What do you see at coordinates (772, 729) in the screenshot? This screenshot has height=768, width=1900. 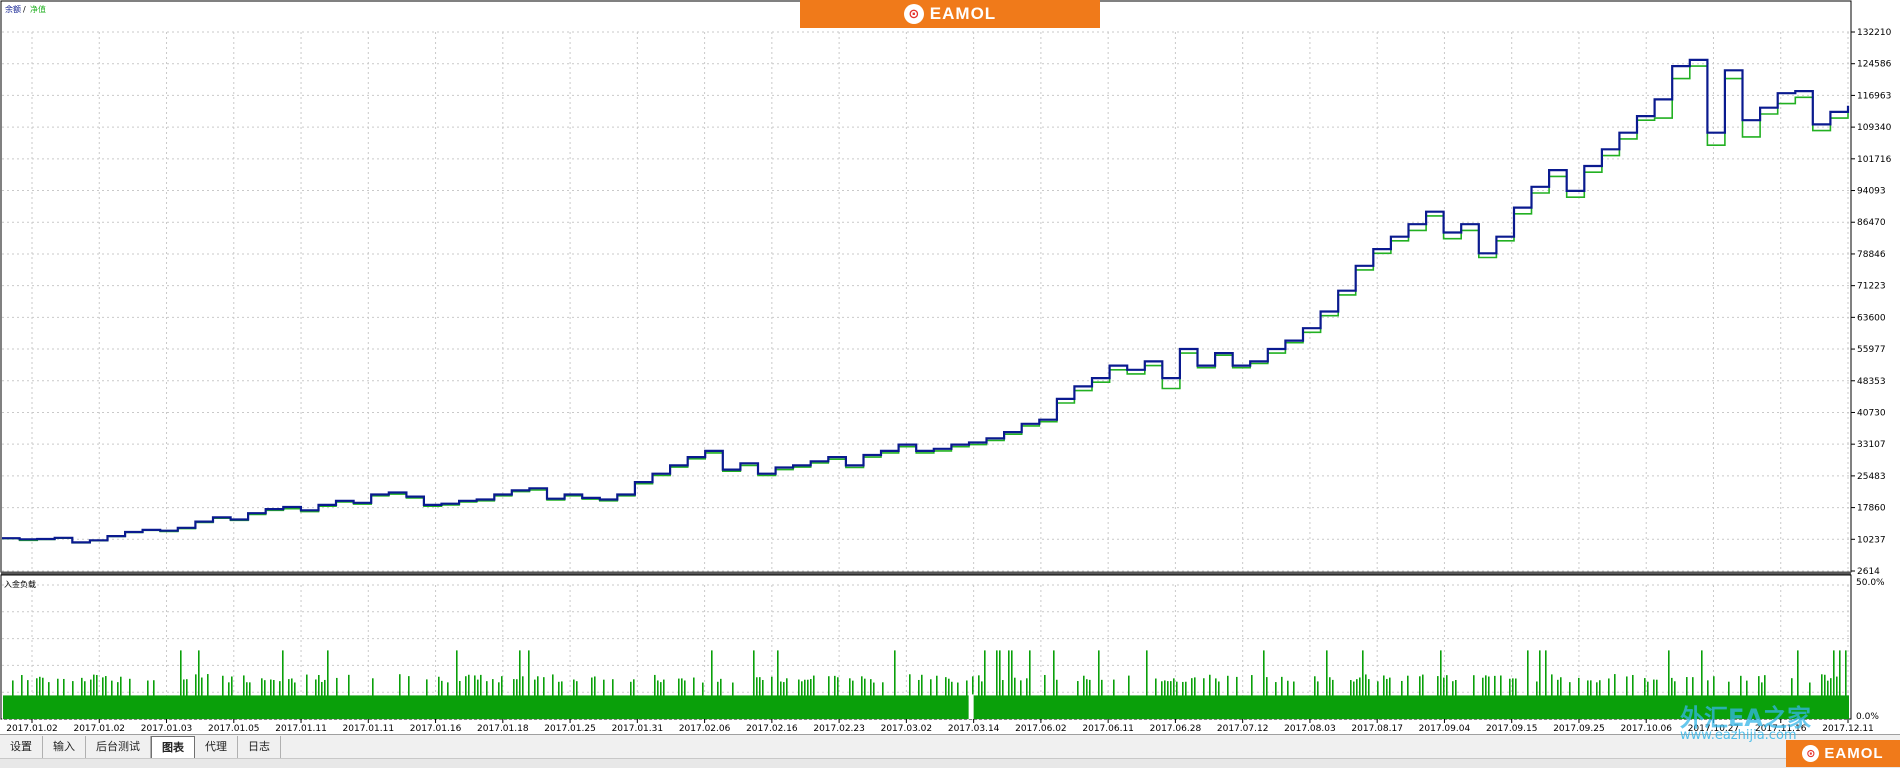 I see `x-tick-label: 2017.02.16` at bounding box center [772, 729].